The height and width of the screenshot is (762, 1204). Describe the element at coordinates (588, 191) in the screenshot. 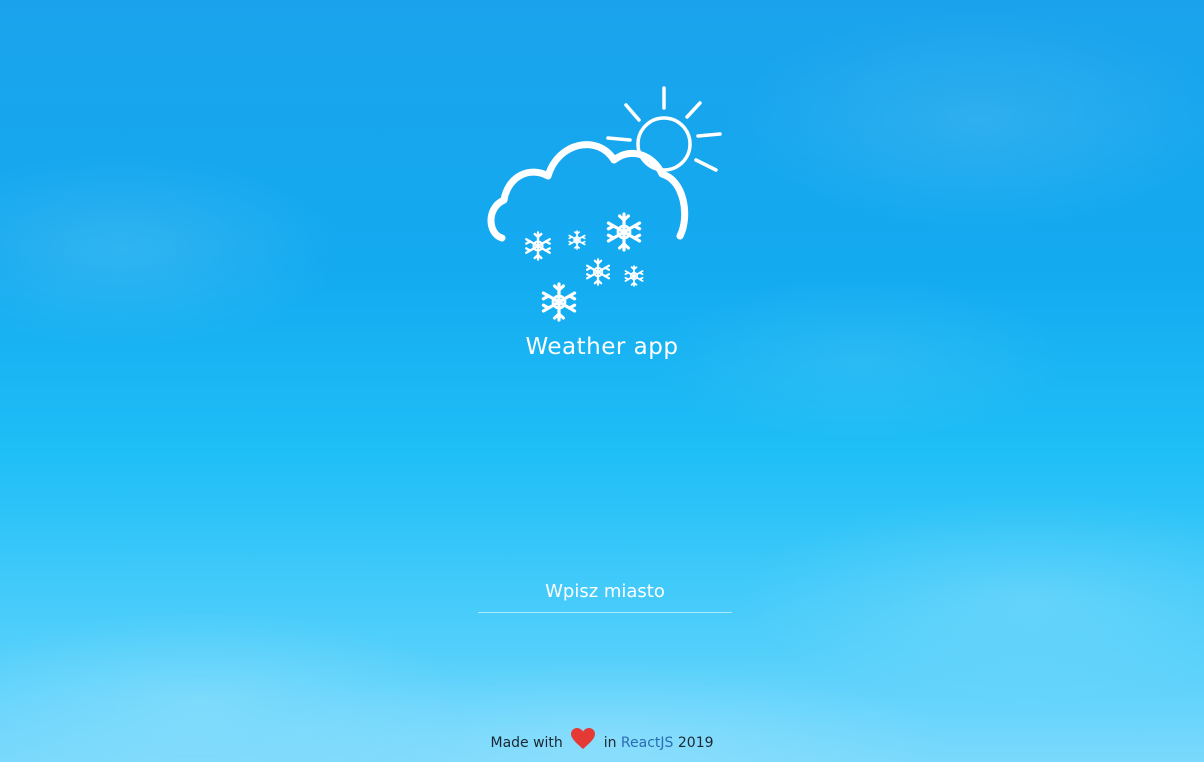

I see `cloud-icon` at that location.